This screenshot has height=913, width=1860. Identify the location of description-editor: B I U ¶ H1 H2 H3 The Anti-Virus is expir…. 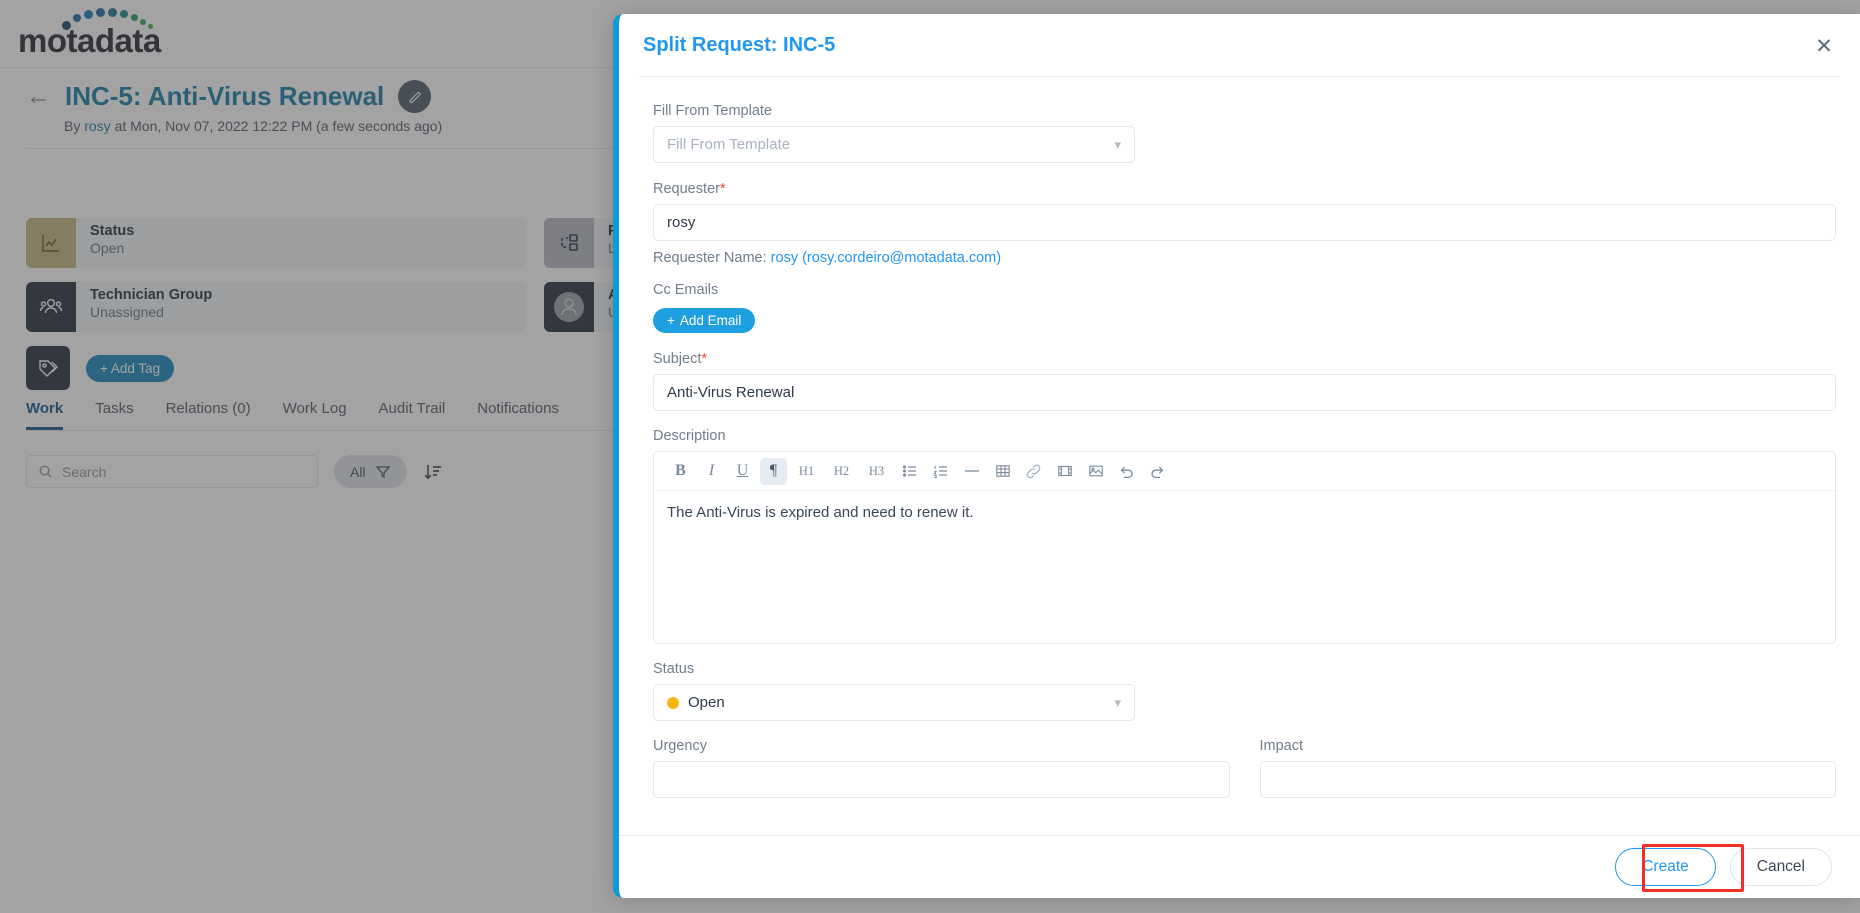
(1244, 547).